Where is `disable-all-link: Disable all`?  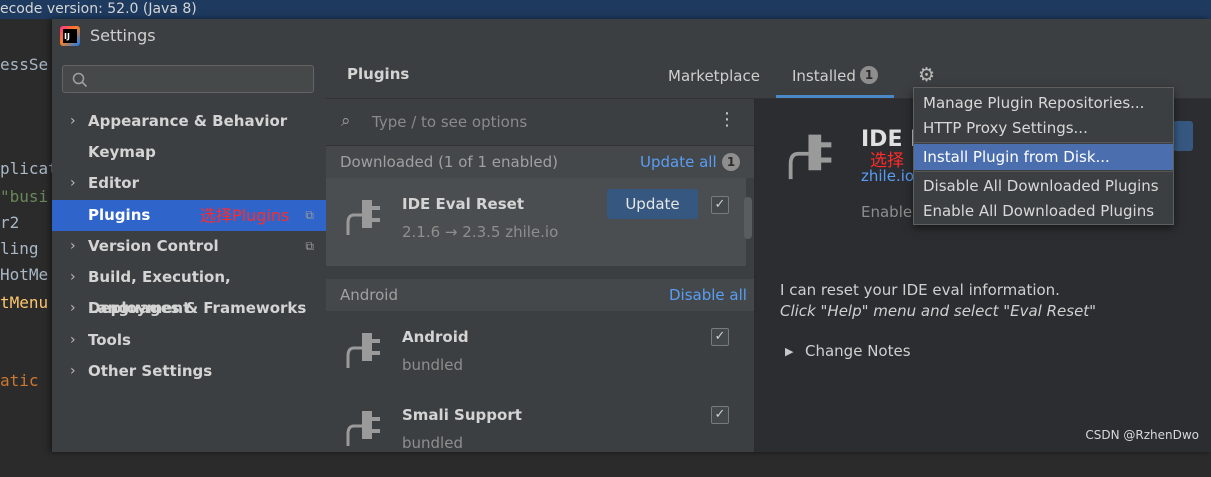
disable-all-link: Disable all is located at coordinates (708, 295).